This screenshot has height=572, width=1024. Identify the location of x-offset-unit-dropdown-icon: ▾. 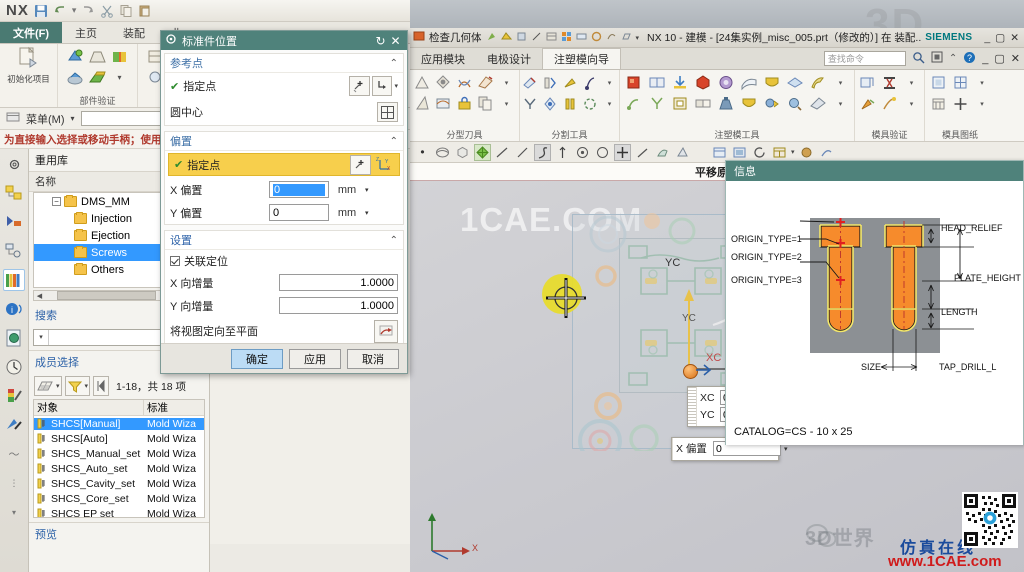
(367, 190).